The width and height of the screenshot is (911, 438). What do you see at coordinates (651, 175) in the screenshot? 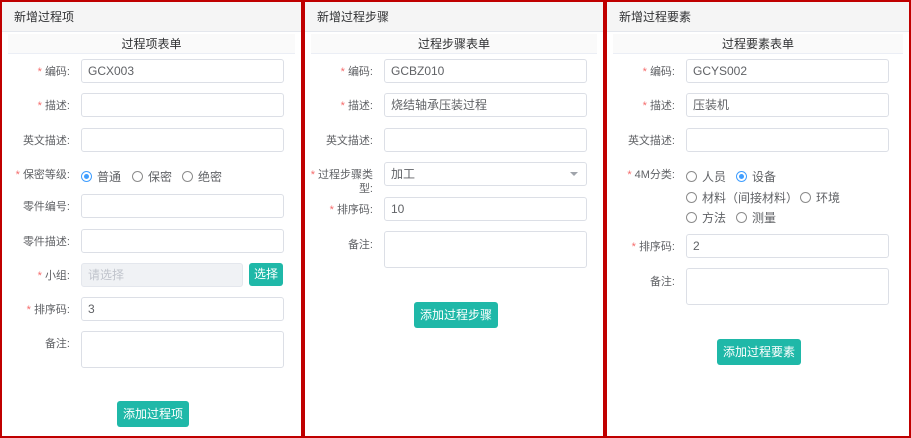
I see `4m-category-label: * 4M分类:` at bounding box center [651, 175].